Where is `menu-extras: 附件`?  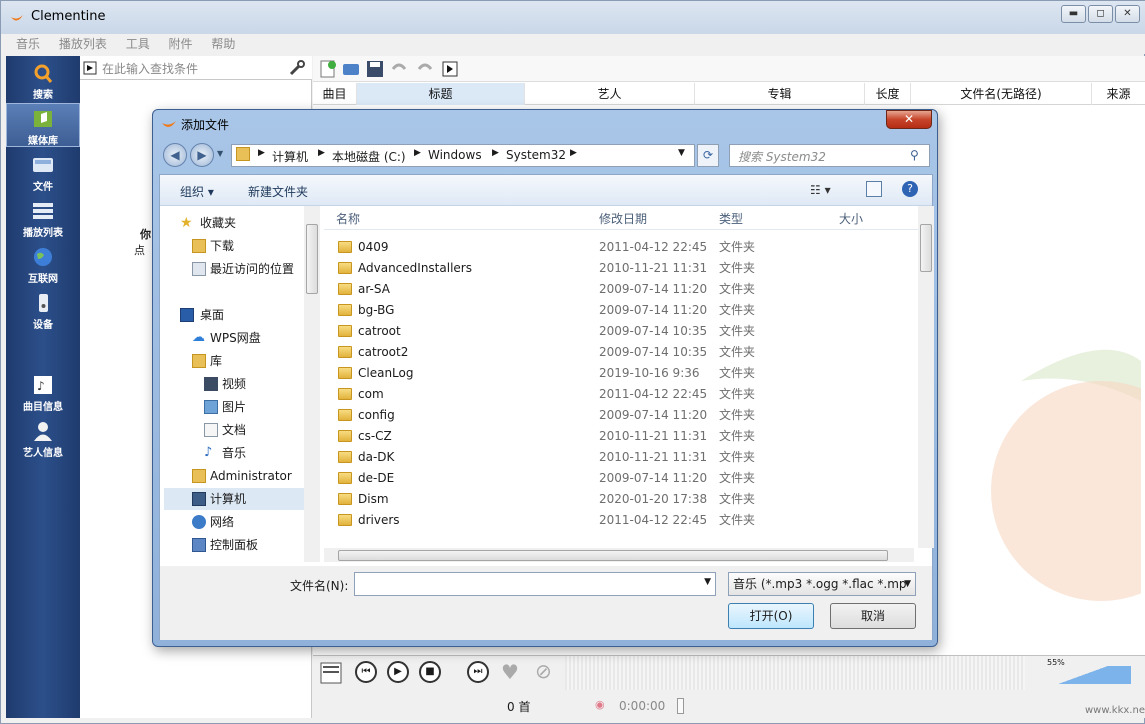
menu-extras: 附件 is located at coordinates (181, 44).